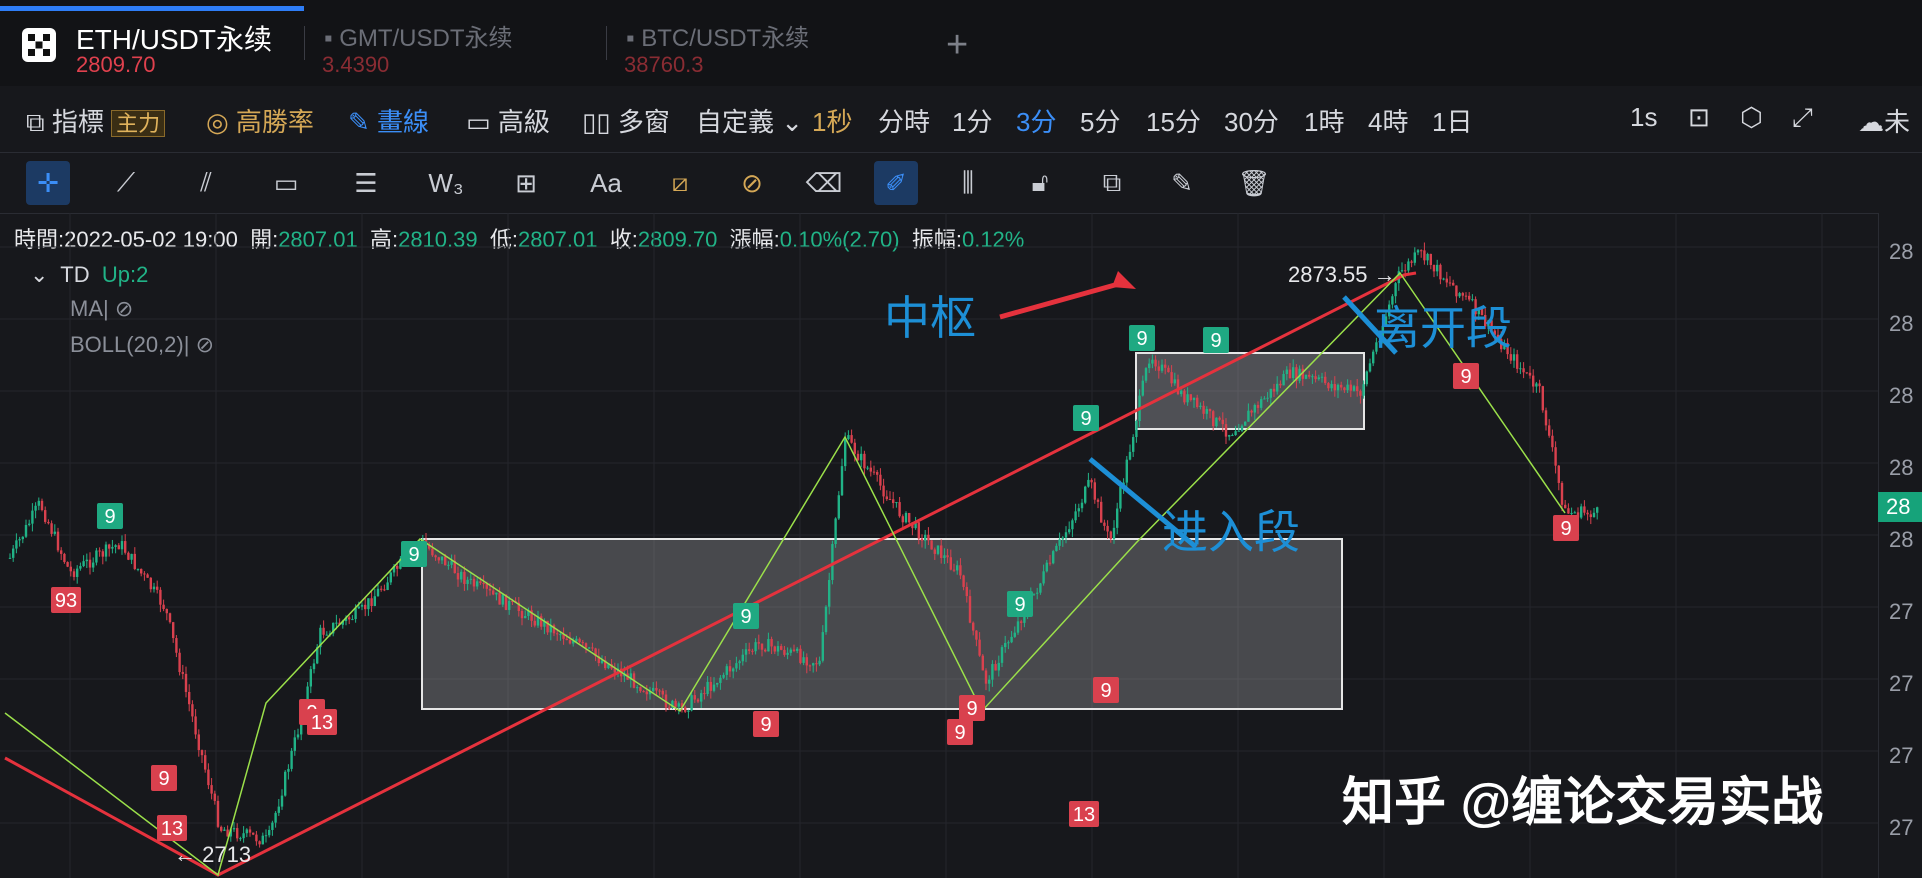  Describe the element at coordinates (35, 122) in the screenshot. I see `chart-icon: ⧉` at that location.